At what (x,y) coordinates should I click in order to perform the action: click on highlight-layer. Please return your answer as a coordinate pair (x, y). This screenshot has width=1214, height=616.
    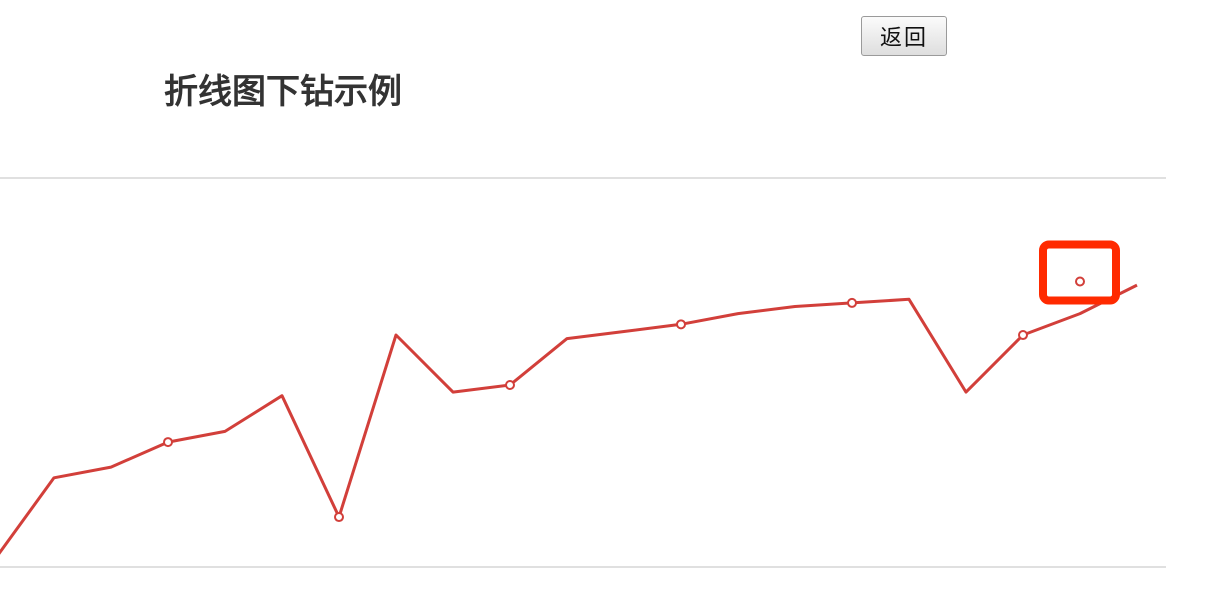
    Looking at the image, I should click on (1079, 272).